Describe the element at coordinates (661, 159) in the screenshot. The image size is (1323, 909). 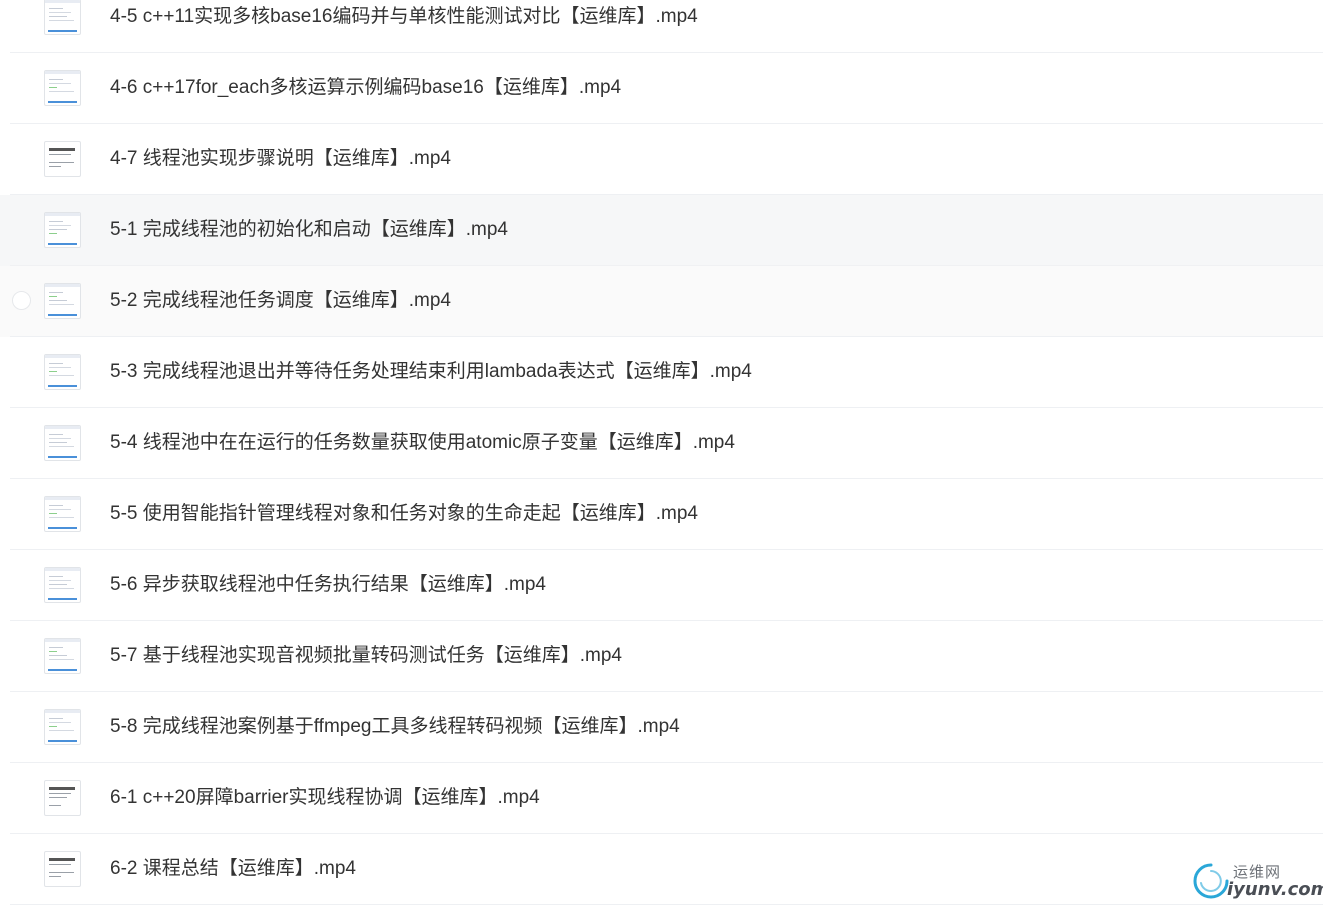
I see `file-row: 4-7 线程池实现步骤说明【运维库】.mp4` at that location.